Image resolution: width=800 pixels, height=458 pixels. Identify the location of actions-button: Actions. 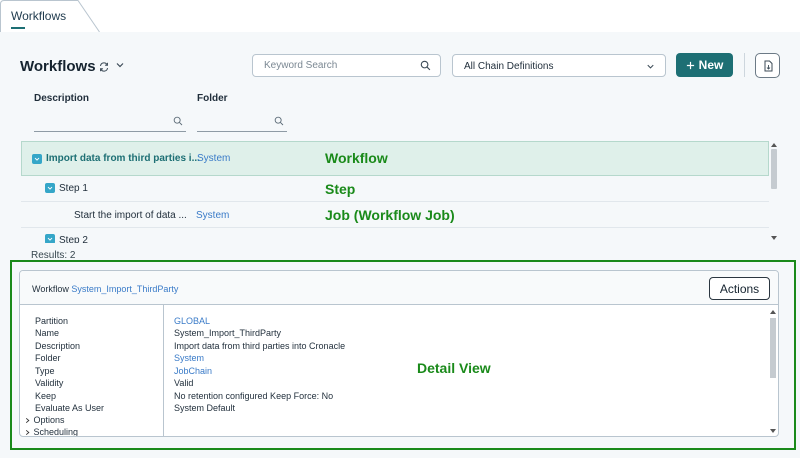
(739, 288).